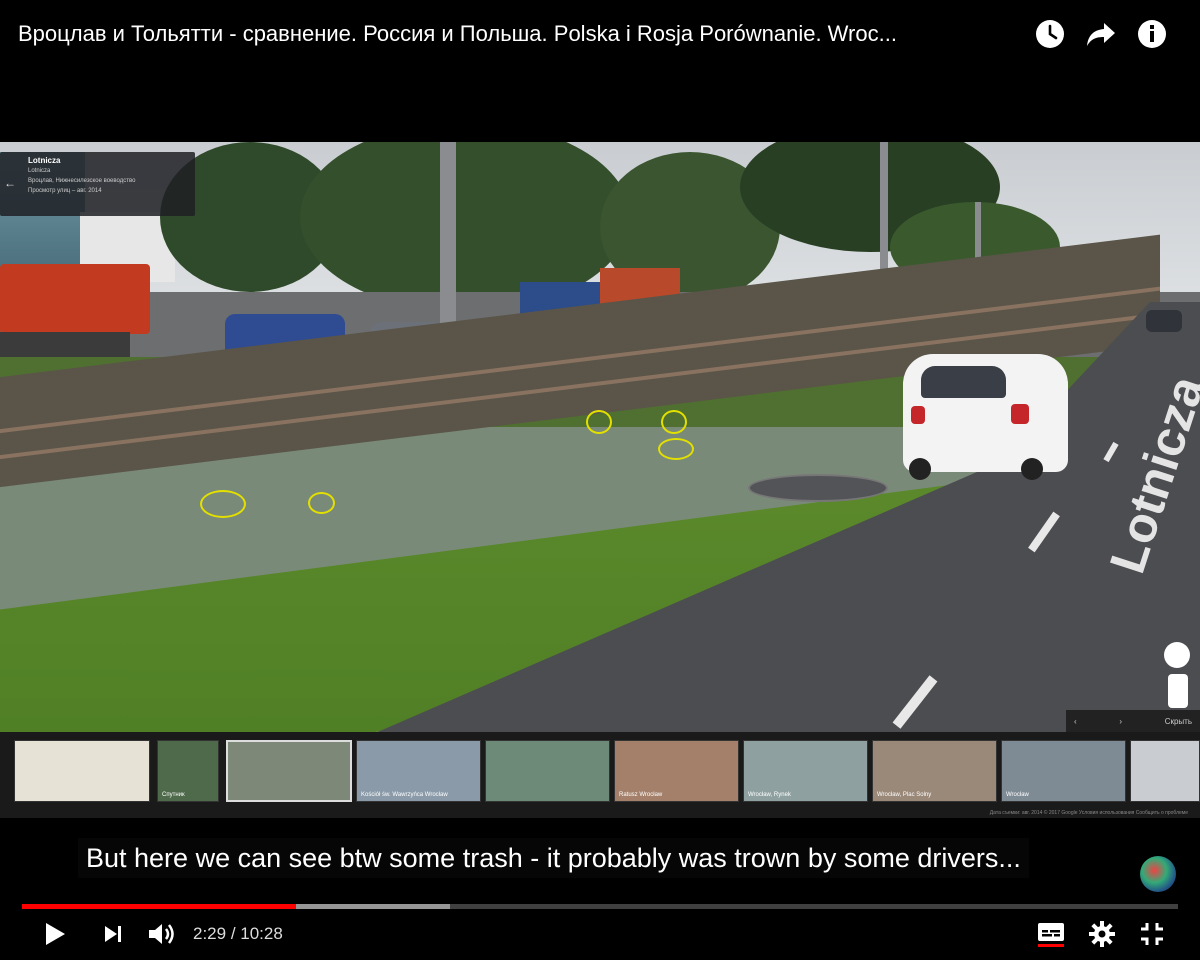  I want to click on progress-bar, so click(600, 906).